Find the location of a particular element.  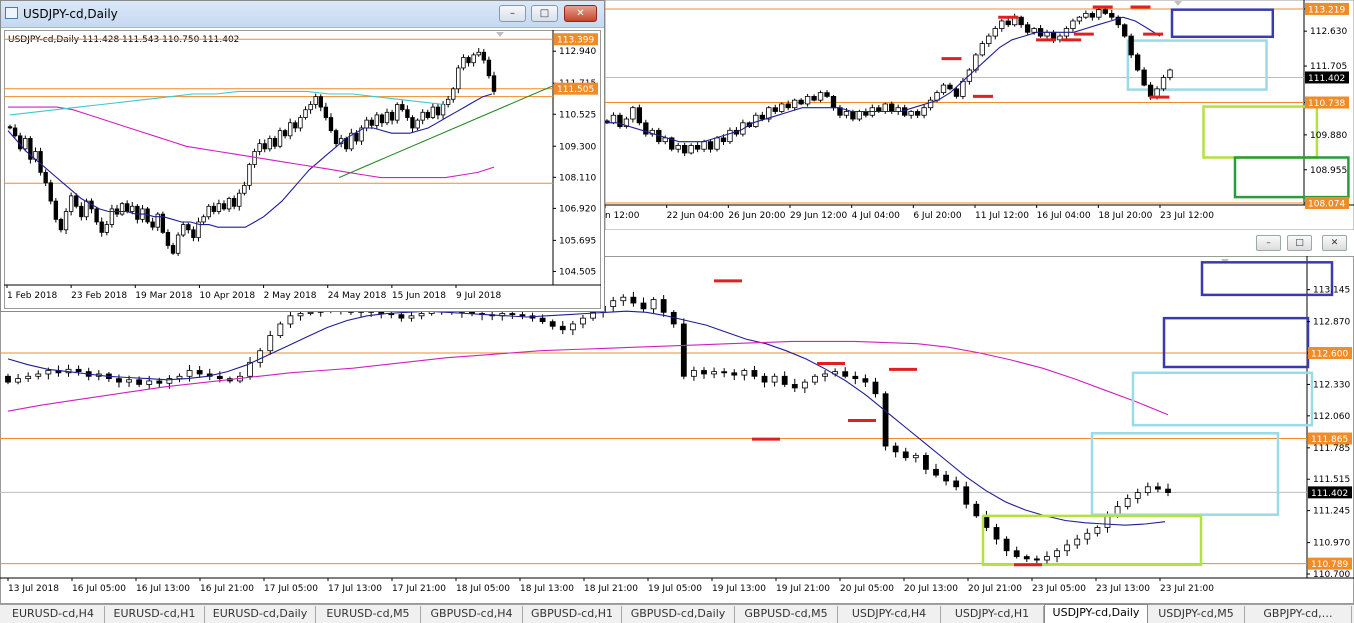

price-tick-label: 109.880 is located at coordinates (1328, 136).